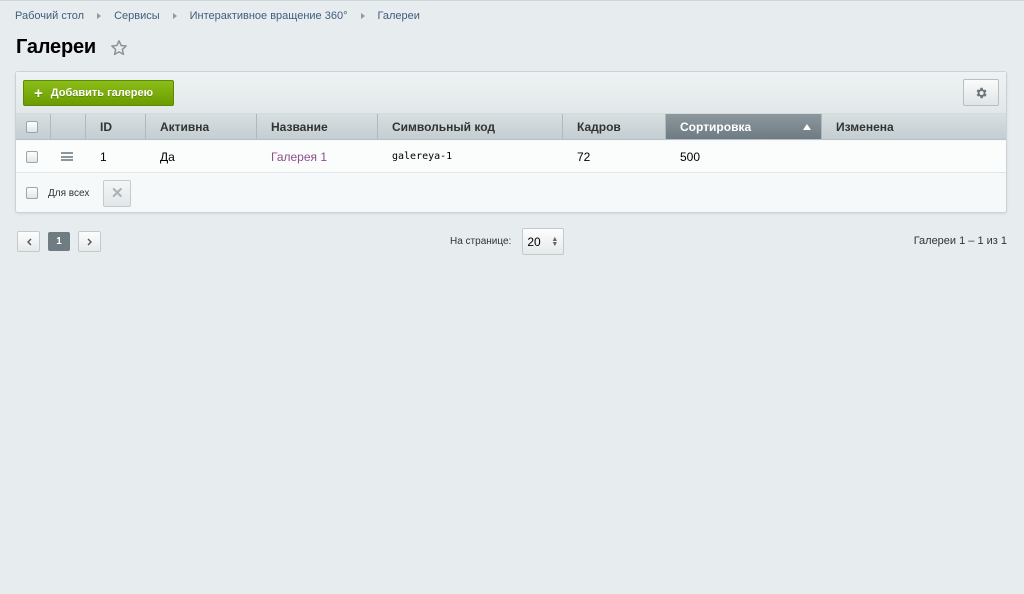 The width and height of the screenshot is (1024, 594). I want to click on breadcrumb-item-desktop: Рабочий стол, so click(49, 16).